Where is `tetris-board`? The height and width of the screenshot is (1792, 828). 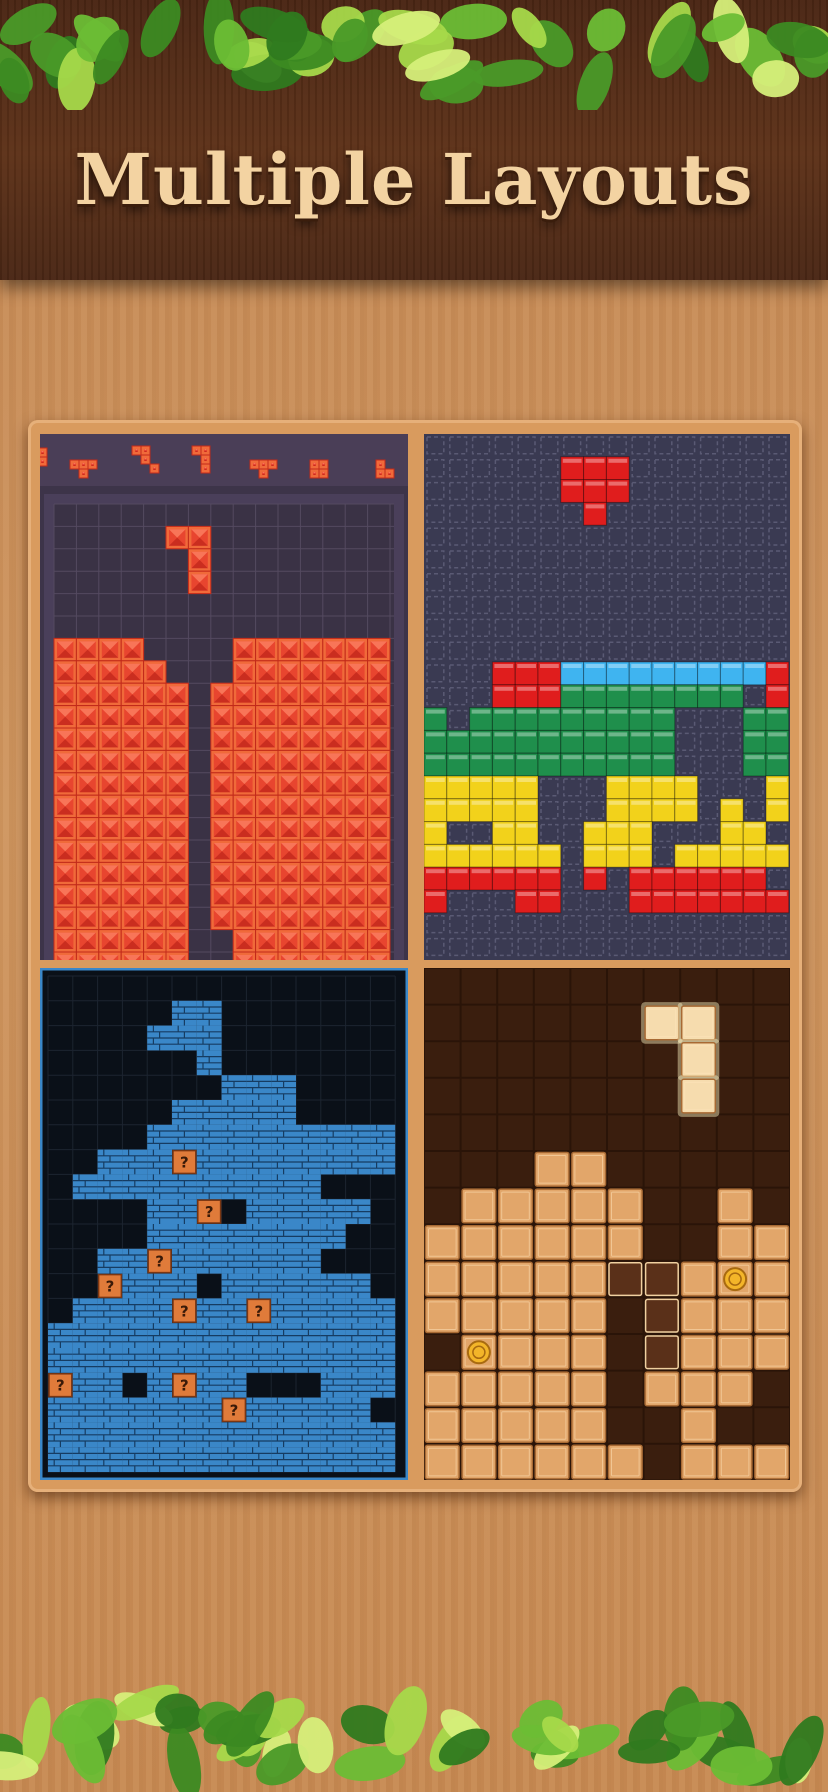
tetris-board is located at coordinates (607, 696).